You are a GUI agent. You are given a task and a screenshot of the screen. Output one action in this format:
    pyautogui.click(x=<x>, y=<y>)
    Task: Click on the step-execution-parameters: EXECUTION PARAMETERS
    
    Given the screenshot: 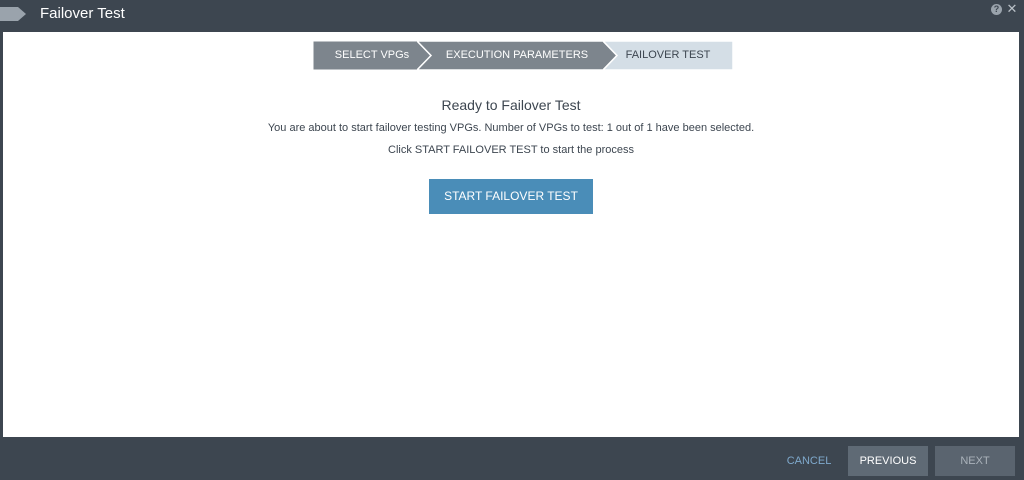 What is the action you would take?
    pyautogui.click(x=517, y=55)
    